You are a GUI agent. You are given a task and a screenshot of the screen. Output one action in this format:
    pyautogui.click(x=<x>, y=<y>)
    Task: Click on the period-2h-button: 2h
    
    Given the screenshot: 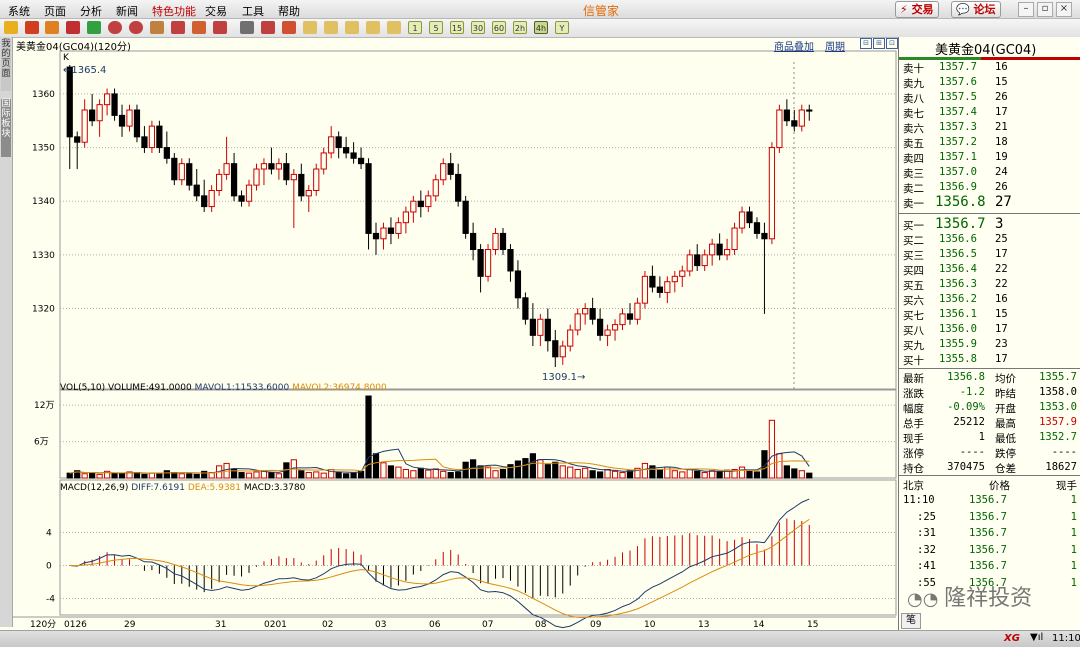 What is the action you would take?
    pyautogui.click(x=520, y=27)
    